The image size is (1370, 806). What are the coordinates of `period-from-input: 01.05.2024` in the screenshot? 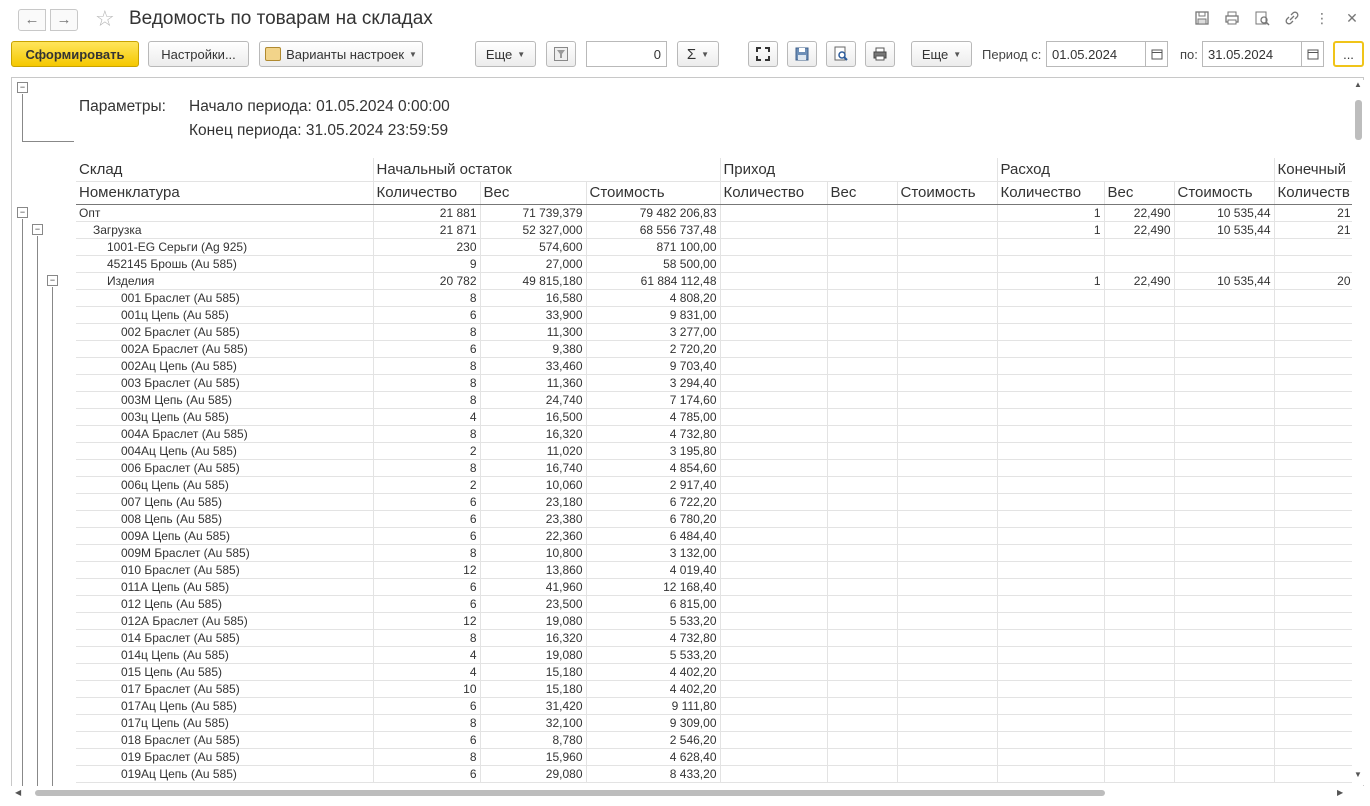 It's located at (1096, 54).